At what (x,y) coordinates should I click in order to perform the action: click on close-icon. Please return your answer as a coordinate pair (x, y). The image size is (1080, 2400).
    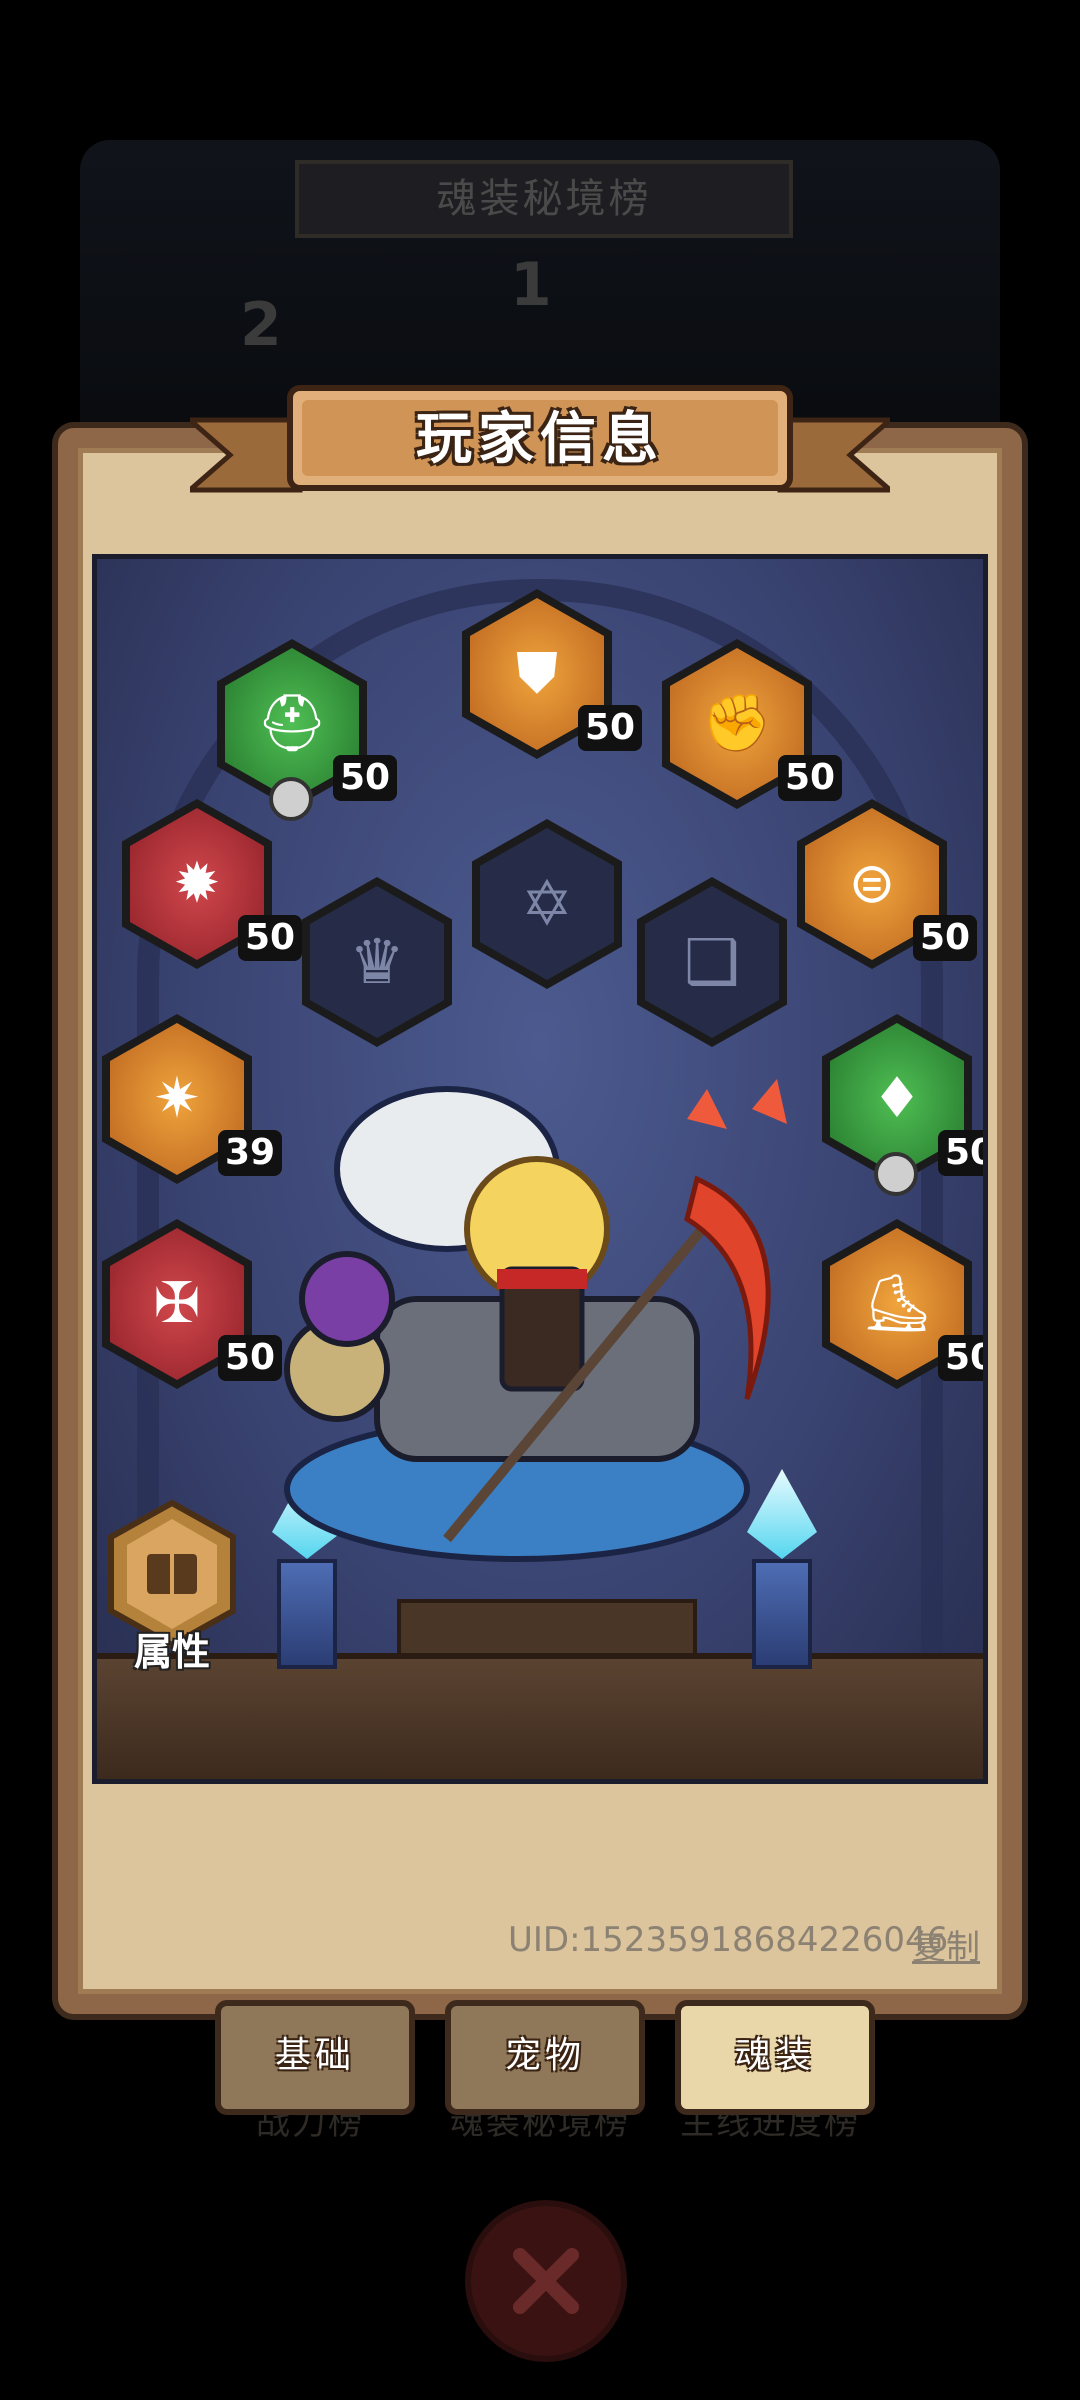
    Looking at the image, I should click on (546, 2281).